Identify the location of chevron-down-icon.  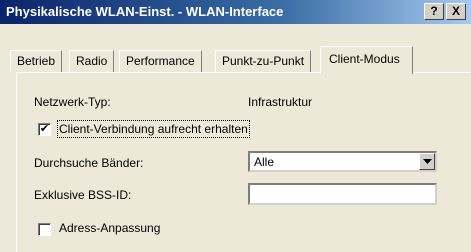
(427, 161).